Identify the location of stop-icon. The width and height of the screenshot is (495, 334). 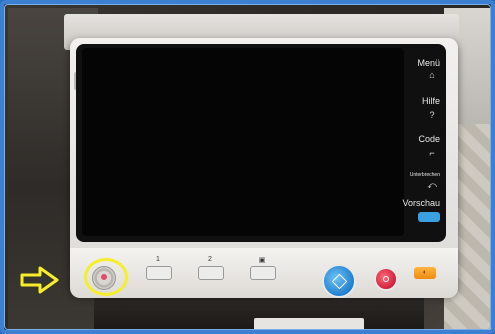
(386, 279).